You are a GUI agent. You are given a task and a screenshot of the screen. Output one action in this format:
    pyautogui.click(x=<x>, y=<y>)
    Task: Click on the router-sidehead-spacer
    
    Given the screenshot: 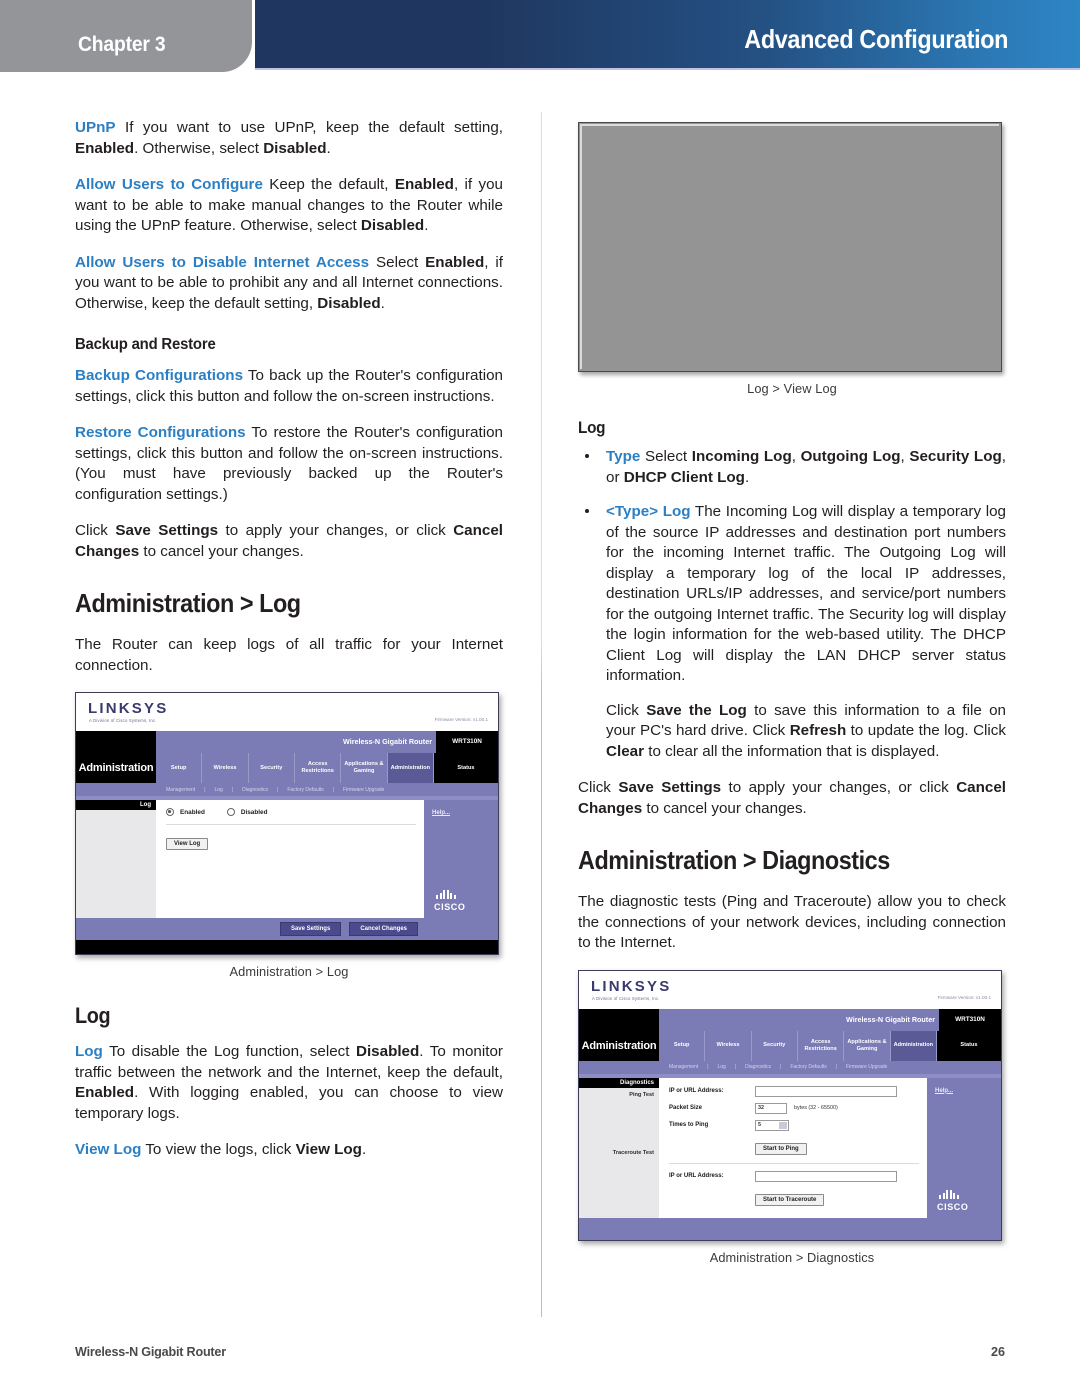 What is the action you would take?
    pyautogui.click(x=116, y=742)
    